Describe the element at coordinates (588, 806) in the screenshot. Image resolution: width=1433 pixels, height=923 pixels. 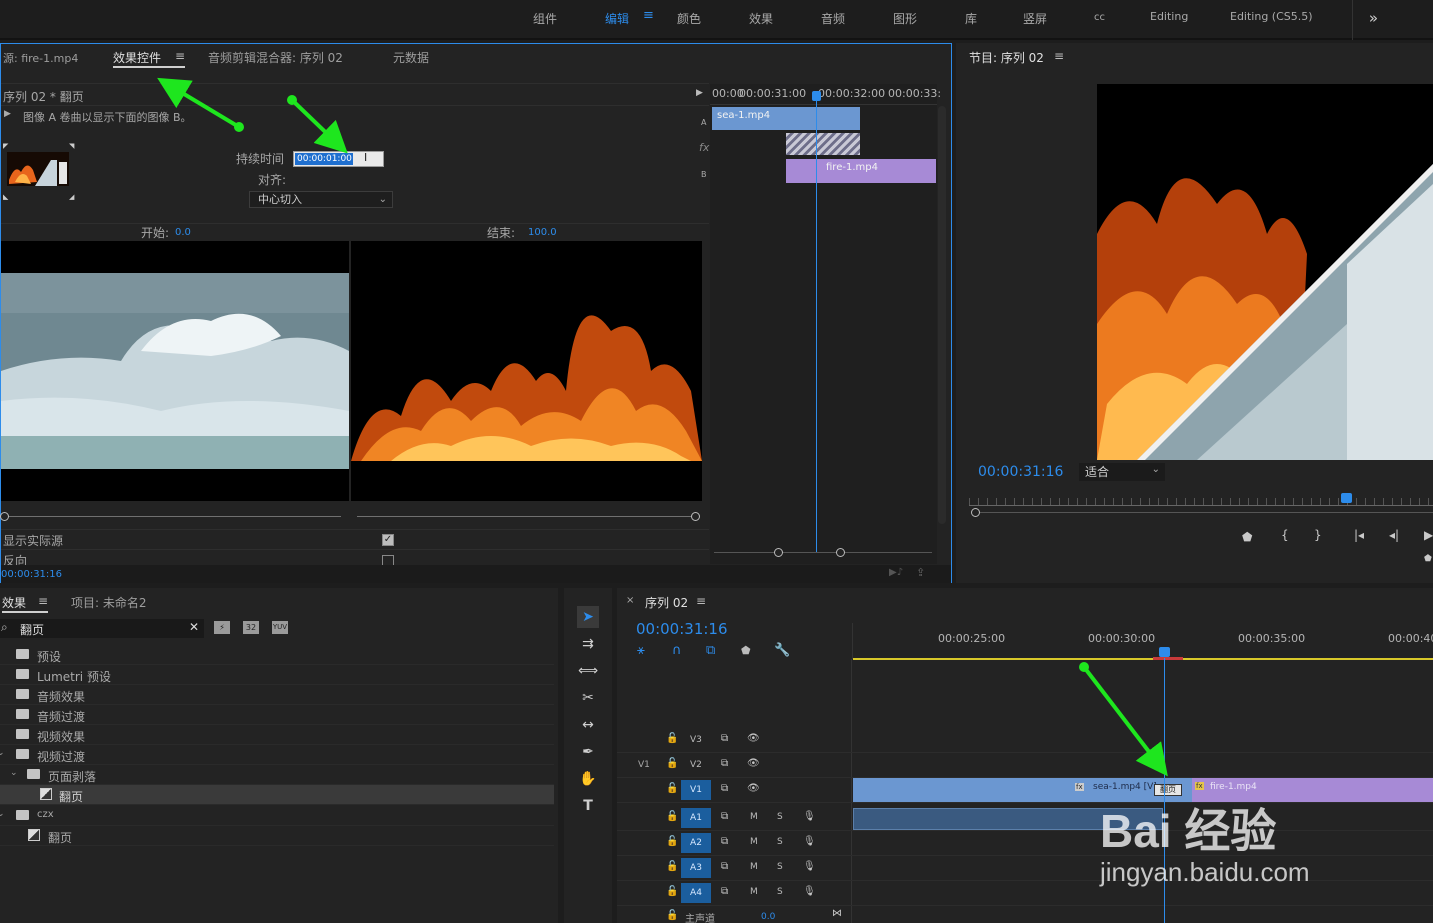
I see `type-tool-icon: T` at that location.